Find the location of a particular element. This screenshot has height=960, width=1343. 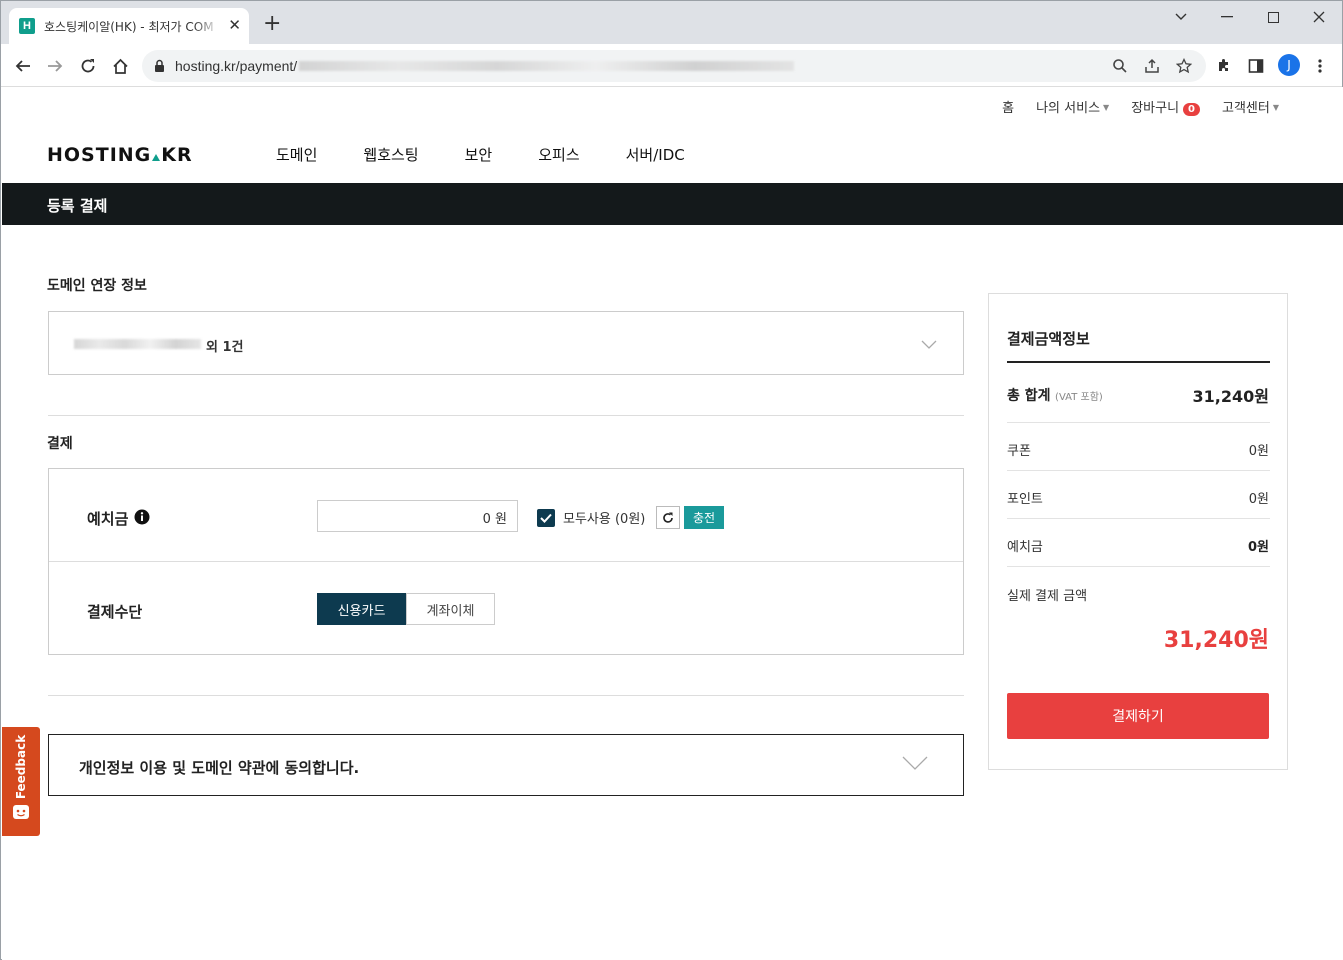

use-all-checkbox is located at coordinates (546, 518).